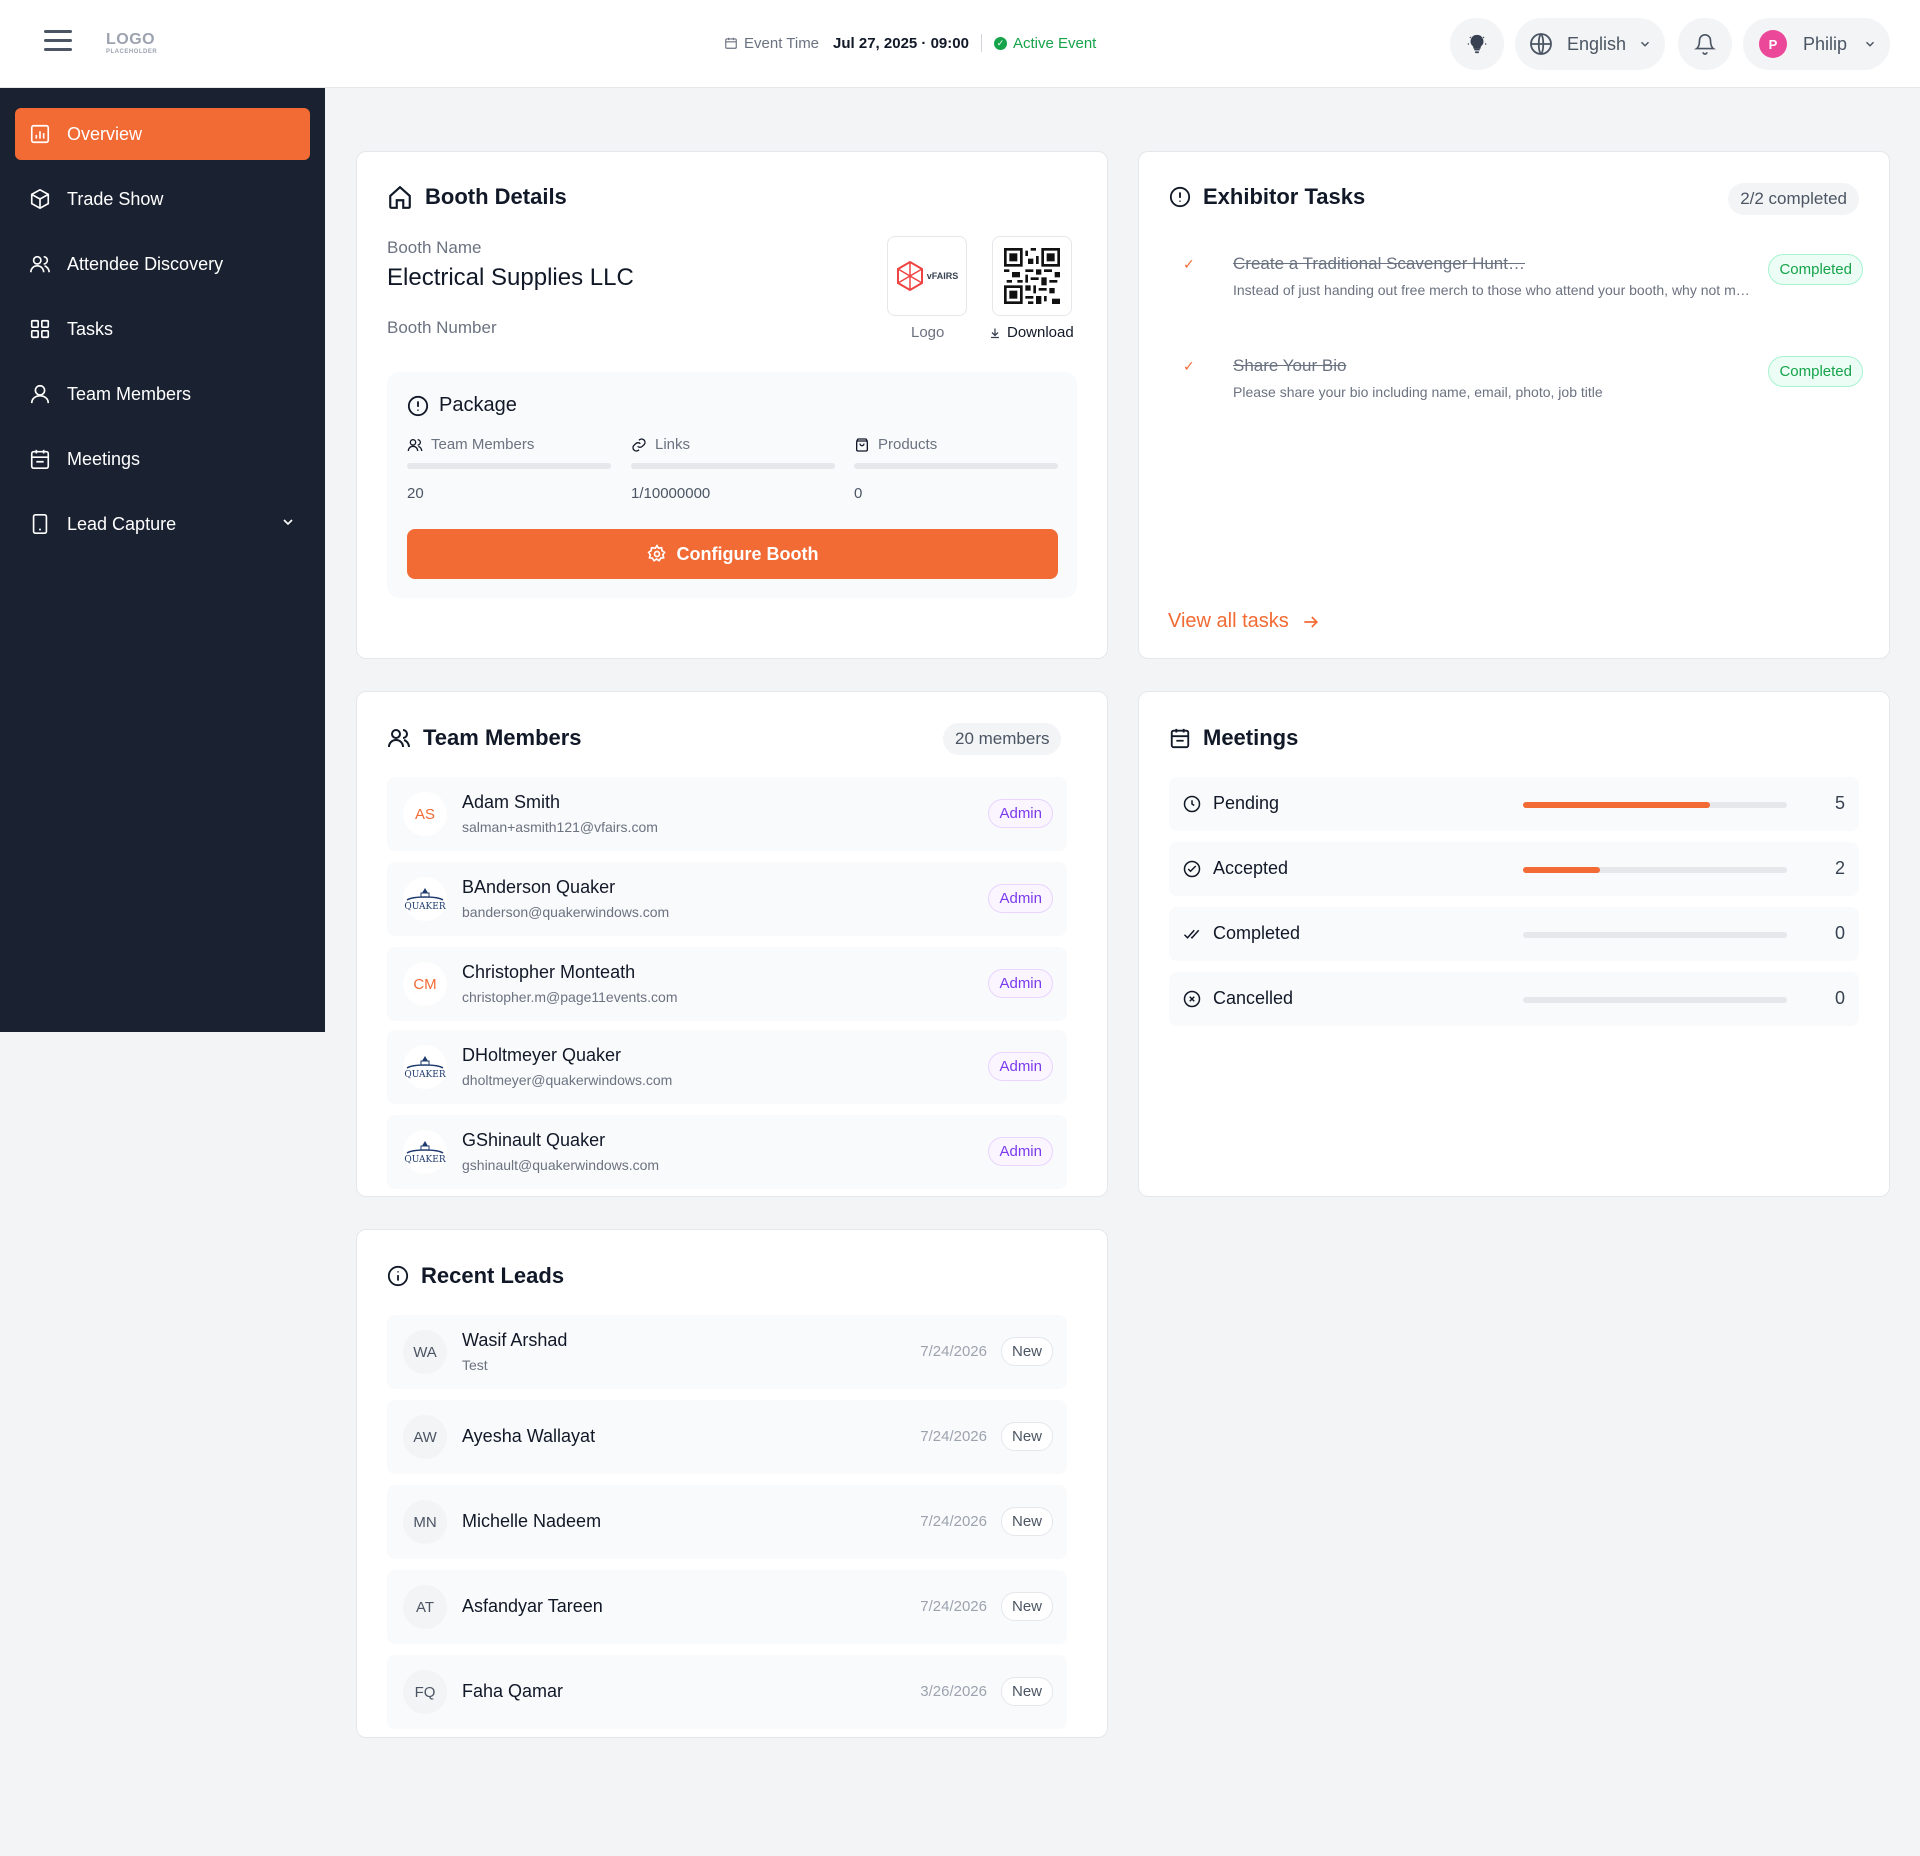  I want to click on language-selector: English, so click(1590, 44).